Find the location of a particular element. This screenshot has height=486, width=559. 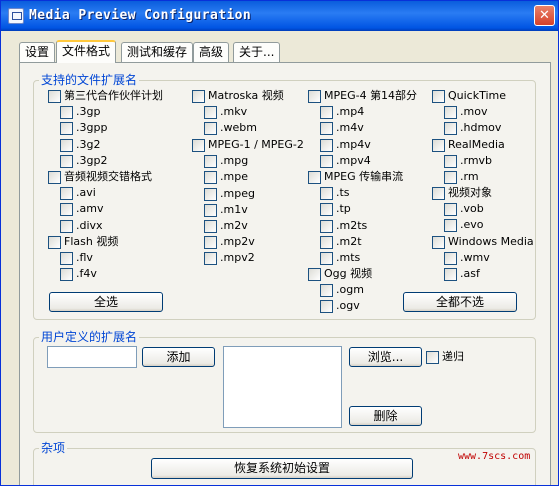

format-group-checkbox: QuickTime is located at coordinates (469, 96).